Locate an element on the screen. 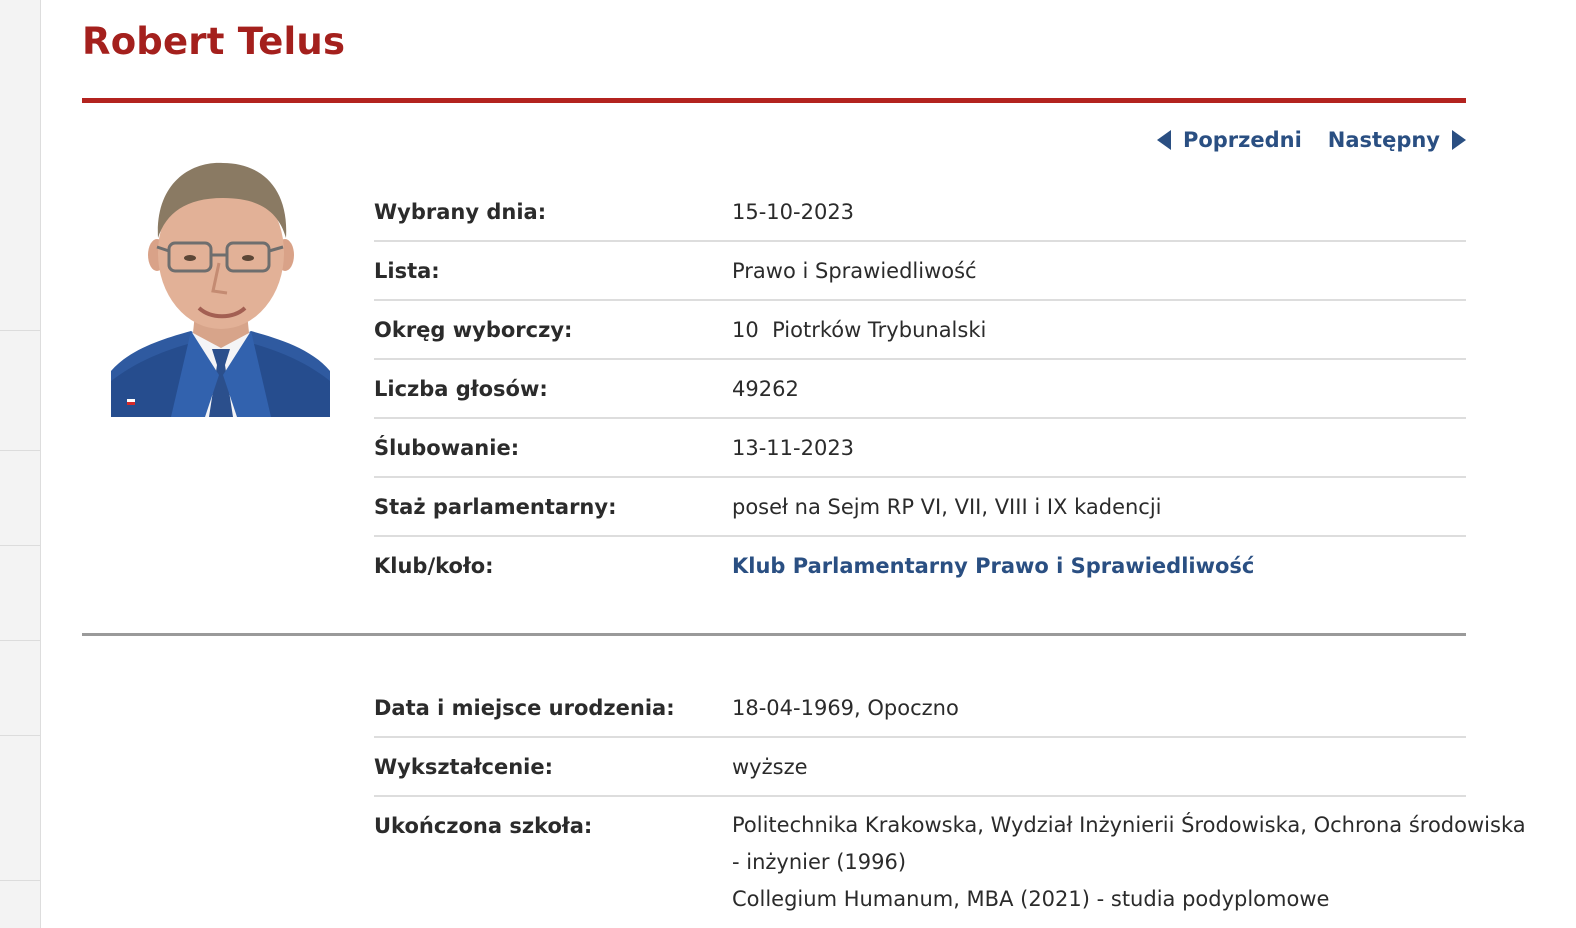 This screenshot has width=1576, height=928. detail-label: Liczba głosów: is located at coordinates (461, 389).